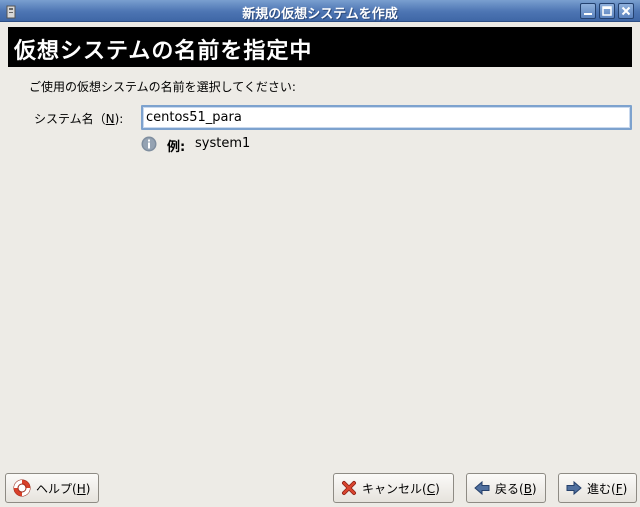 This screenshot has width=640, height=507. What do you see at coordinates (110, 119) in the screenshot?
I see `system-name-label-mnemonic: N` at bounding box center [110, 119].